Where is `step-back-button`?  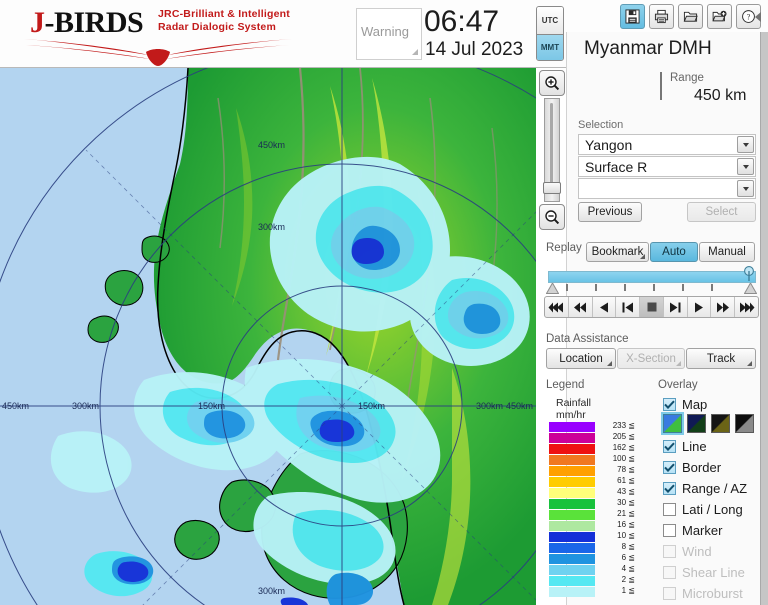
step-back-button is located at coordinates (605, 307).